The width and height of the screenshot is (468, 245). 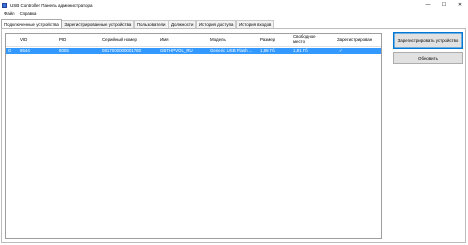 I want to click on maximize-button: ☐, so click(x=444, y=5).